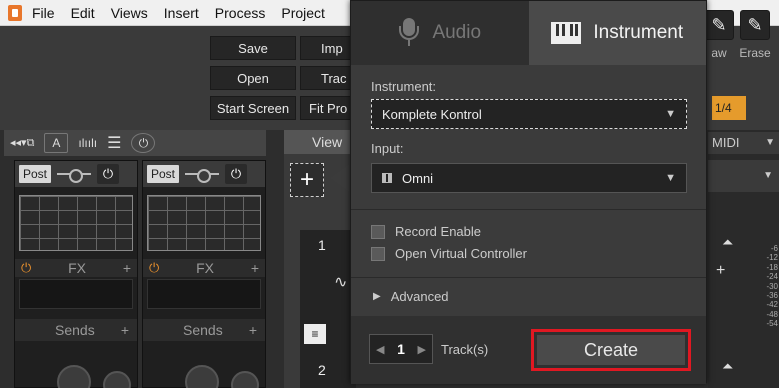 Image resolution: width=779 pixels, height=388 pixels. I want to click on erase-tool: ✎ Erase, so click(755, 40).